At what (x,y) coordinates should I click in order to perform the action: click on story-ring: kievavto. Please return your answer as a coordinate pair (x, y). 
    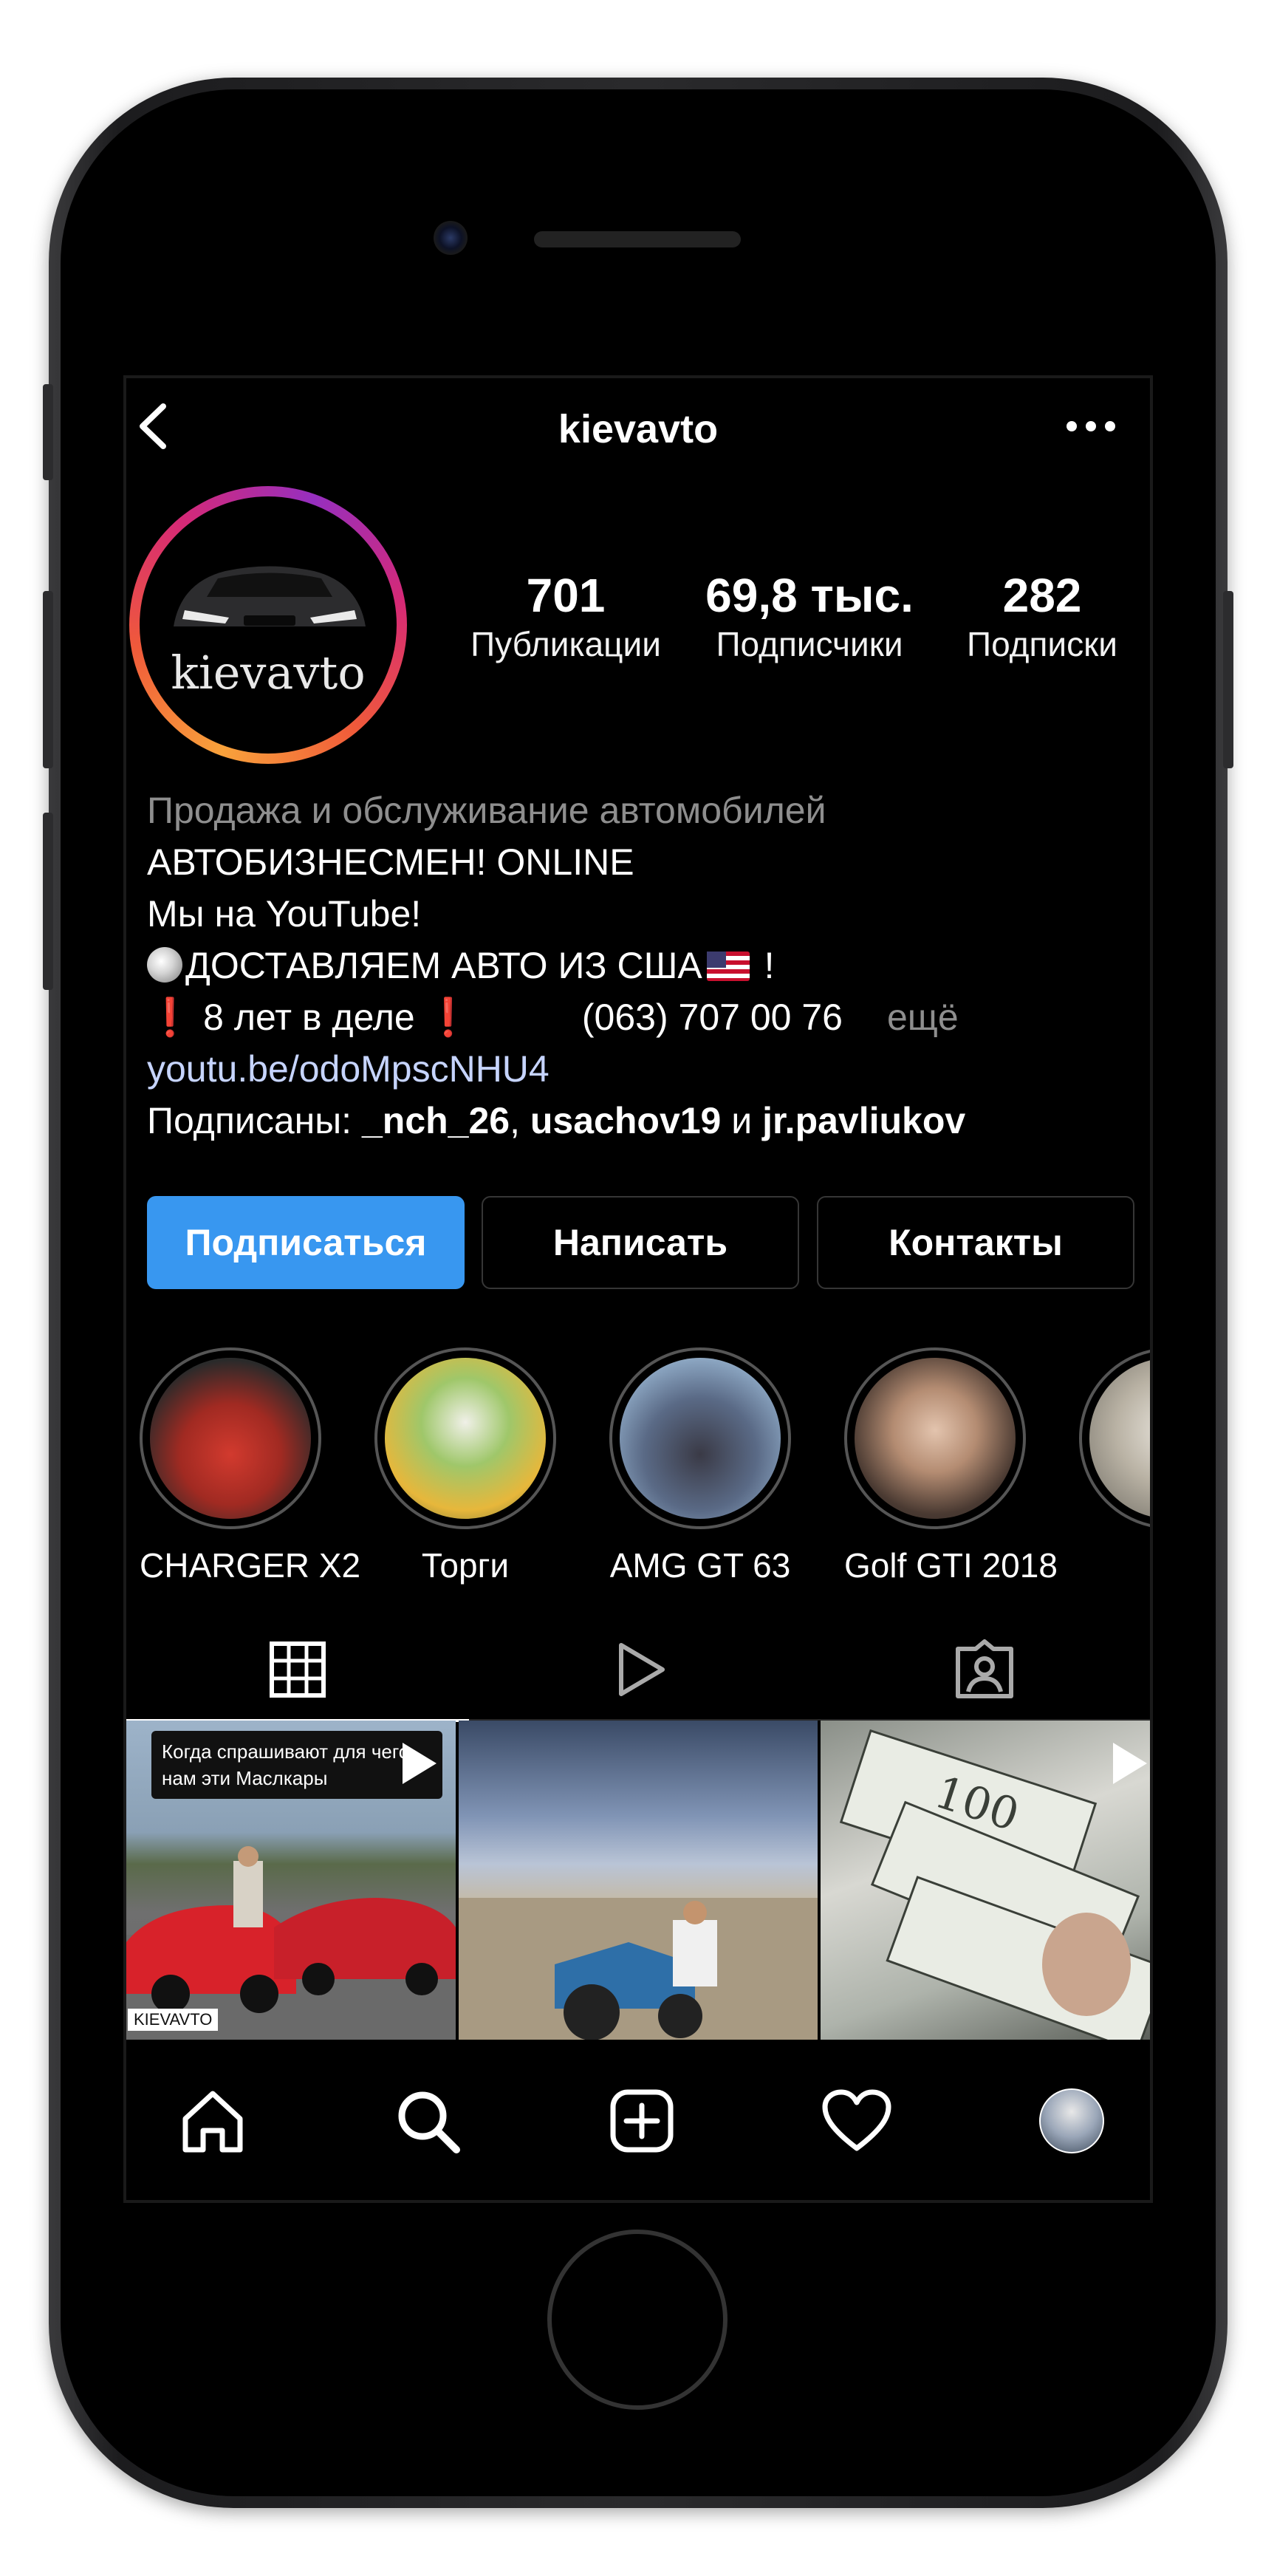
    Looking at the image, I should click on (268, 625).